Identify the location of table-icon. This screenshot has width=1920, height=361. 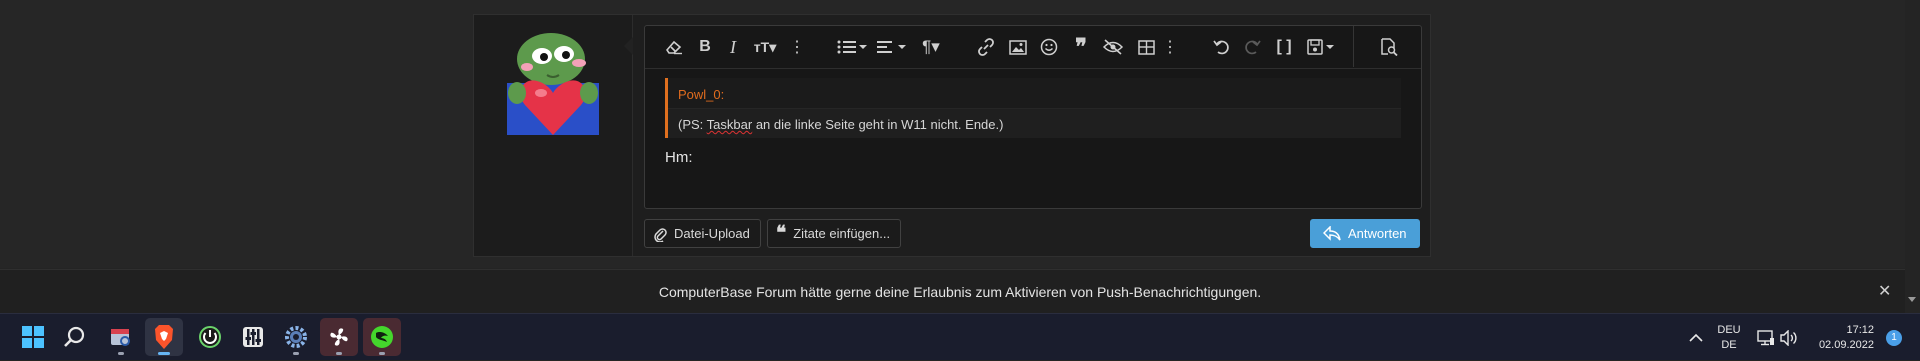
(1146, 47).